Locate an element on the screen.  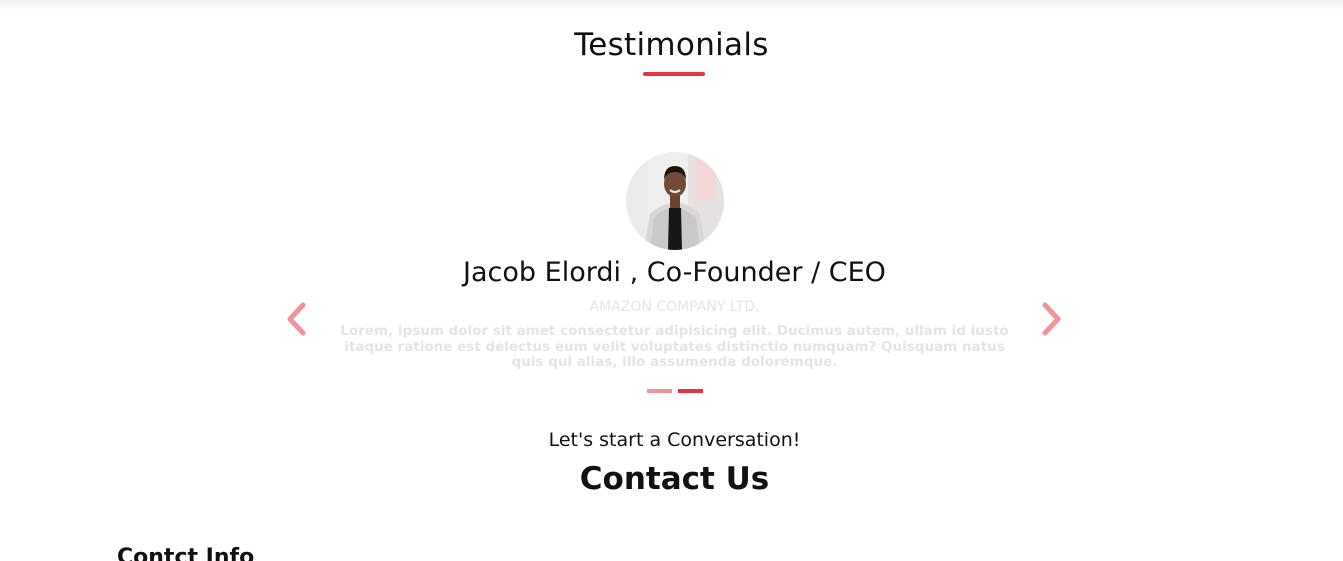
header-shadow is located at coordinates (671, 5).